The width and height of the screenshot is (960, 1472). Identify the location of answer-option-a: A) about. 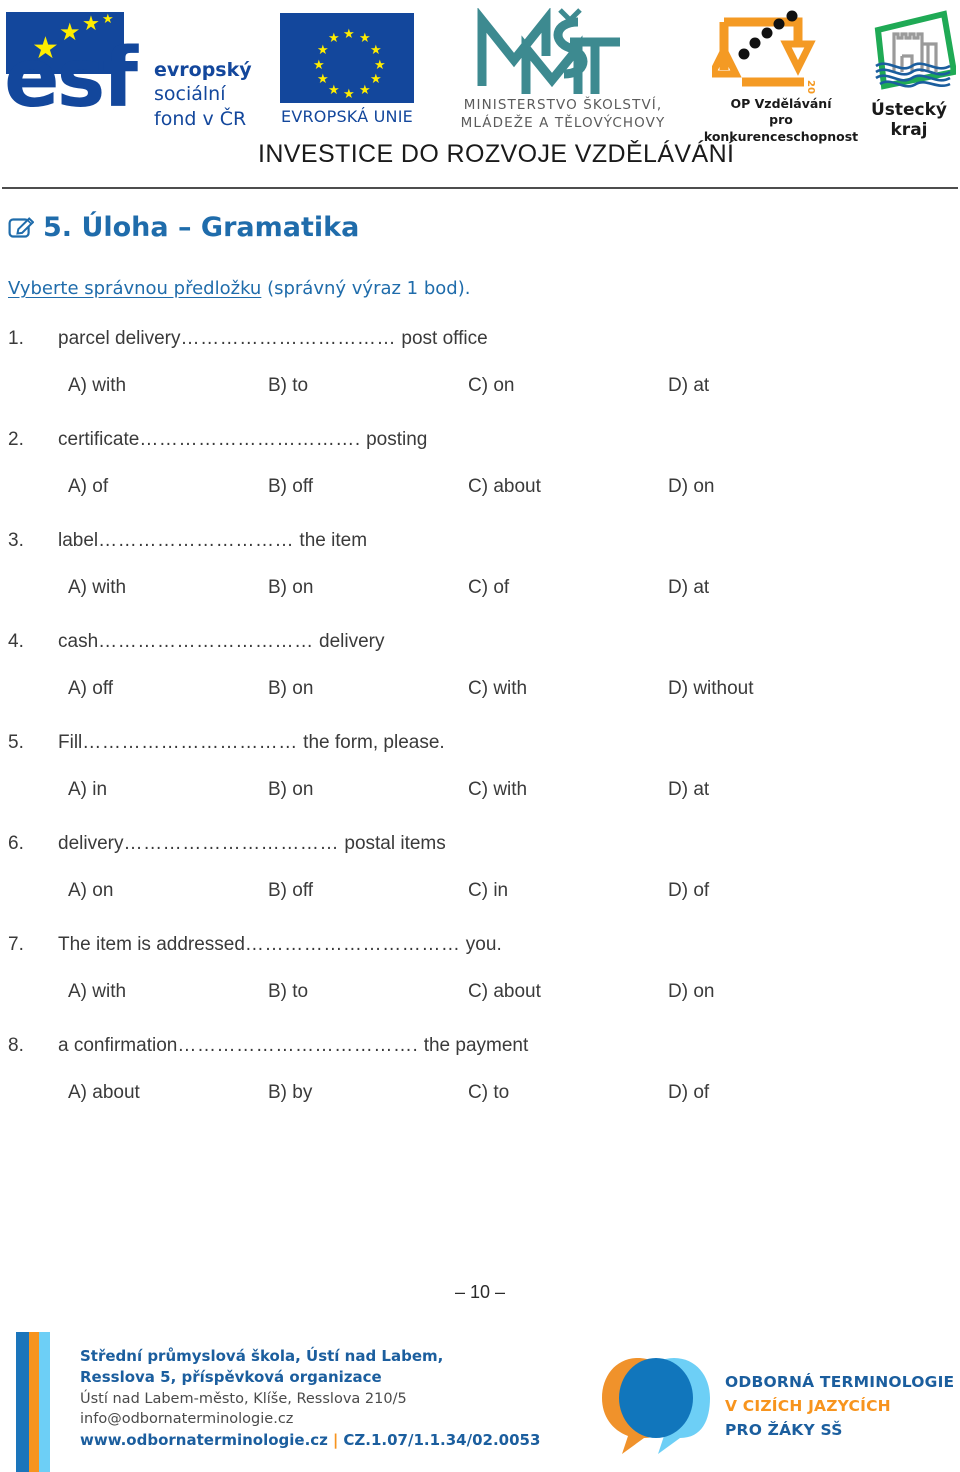
(104, 1093).